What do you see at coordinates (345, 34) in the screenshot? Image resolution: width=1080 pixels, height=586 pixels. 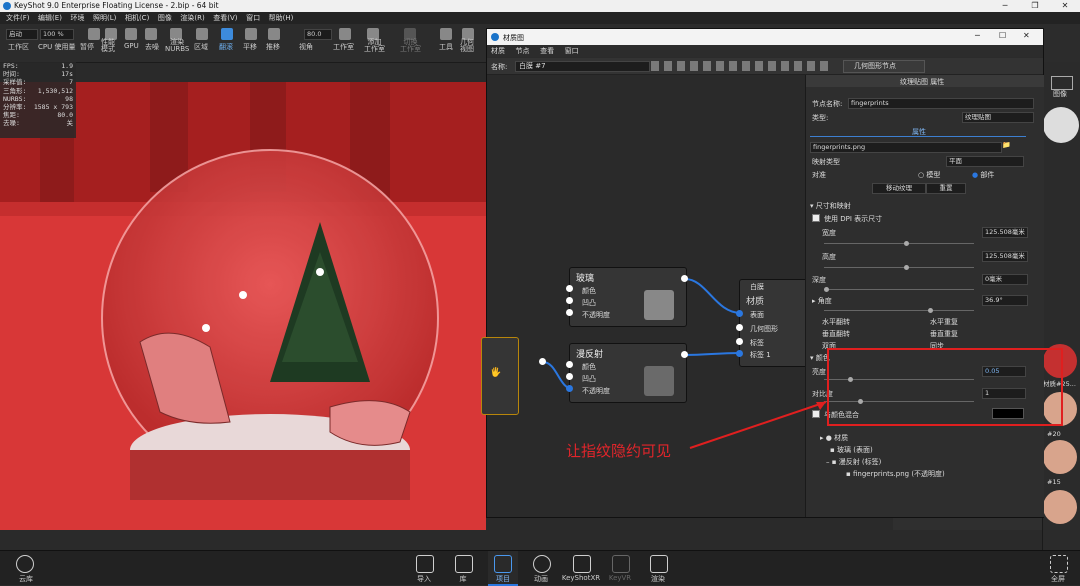 I see `studio-icon` at bounding box center [345, 34].